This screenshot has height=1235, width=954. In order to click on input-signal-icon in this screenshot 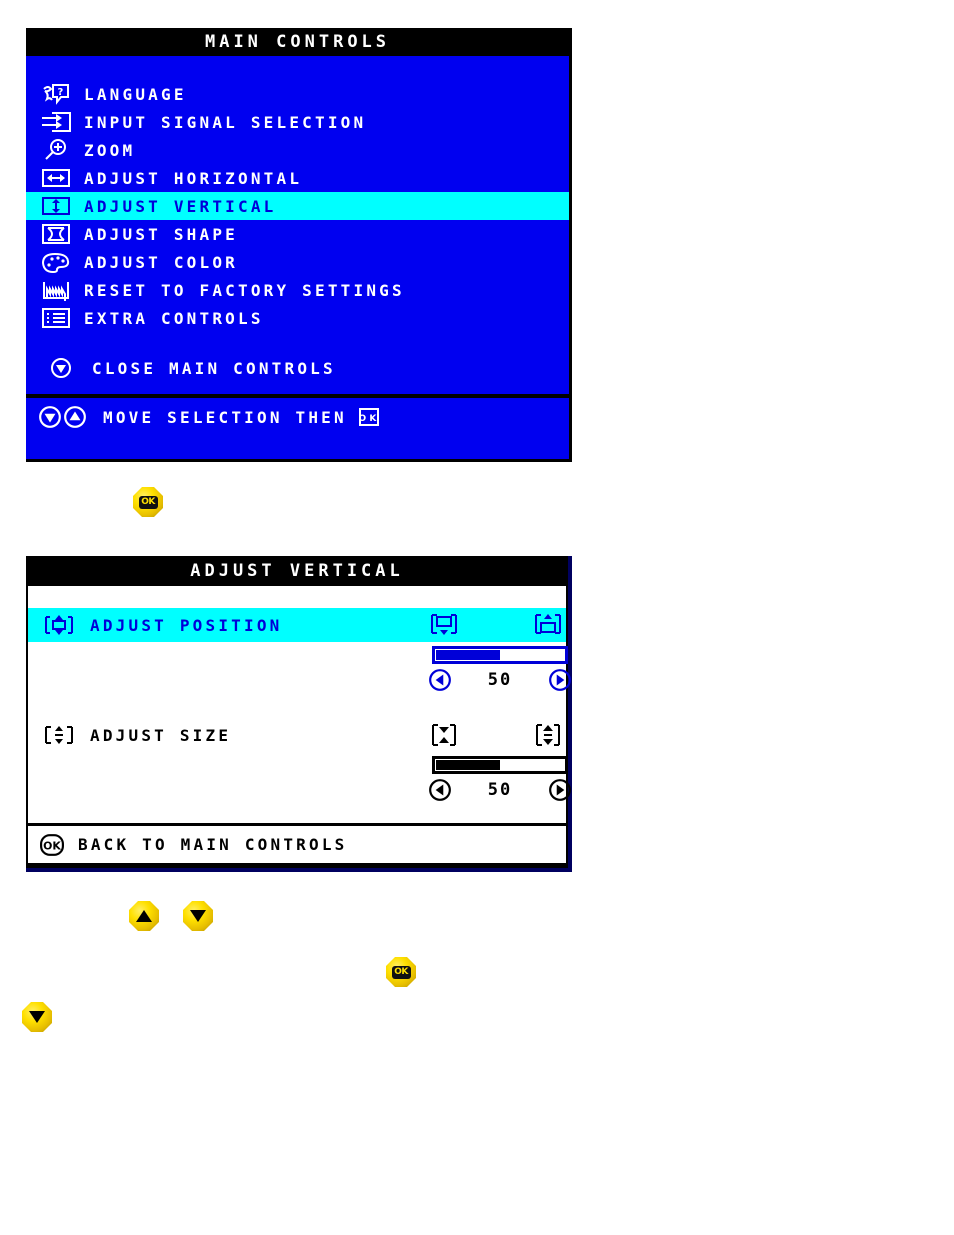, I will do `click(56, 122)`.